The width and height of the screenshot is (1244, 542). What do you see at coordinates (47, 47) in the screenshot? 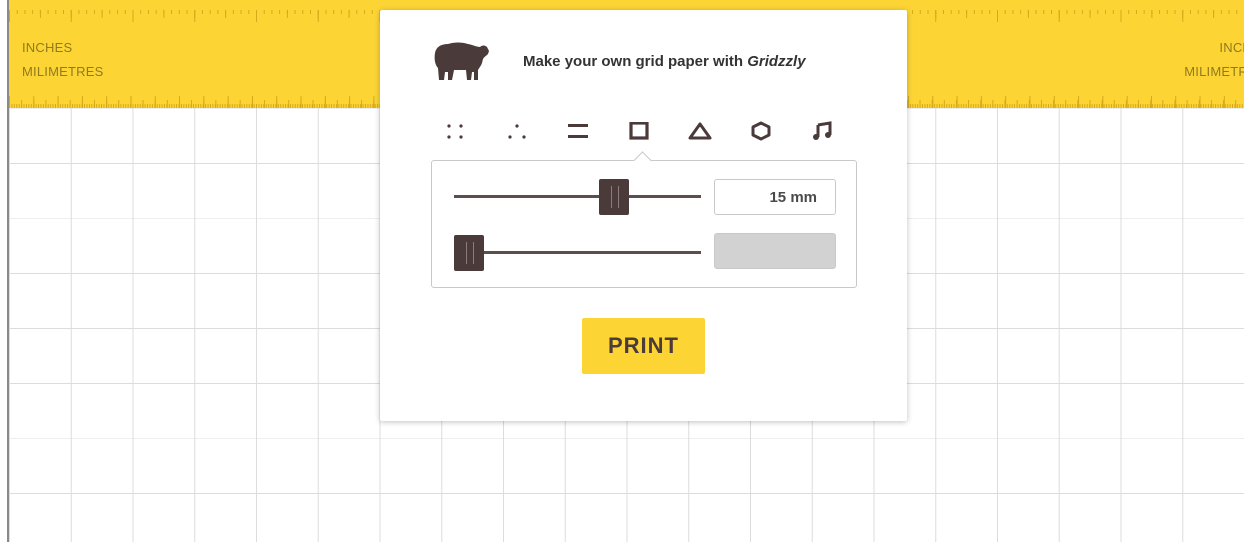
I see `ruler-label-inches: INCHES` at bounding box center [47, 47].